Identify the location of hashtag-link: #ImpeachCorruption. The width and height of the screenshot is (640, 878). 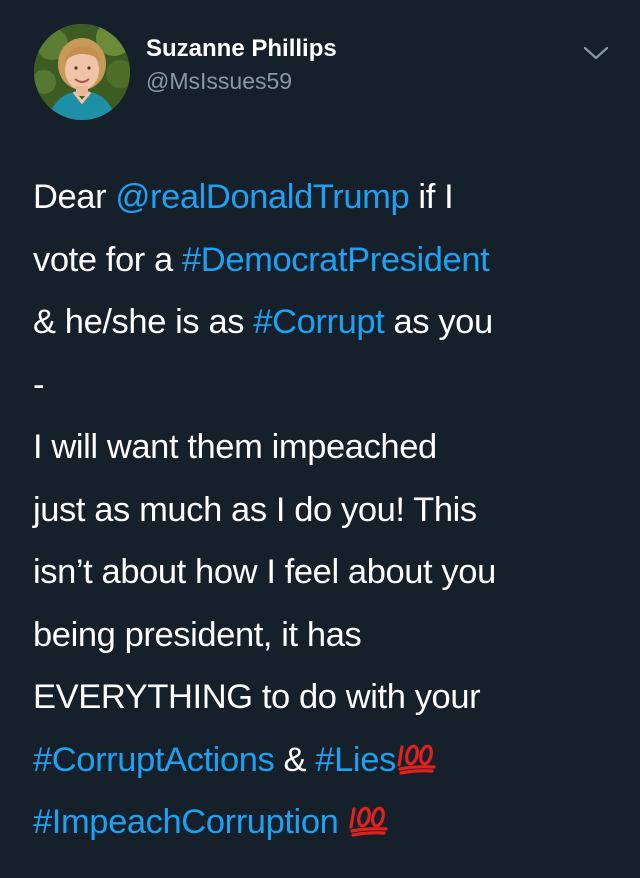
(186, 822).